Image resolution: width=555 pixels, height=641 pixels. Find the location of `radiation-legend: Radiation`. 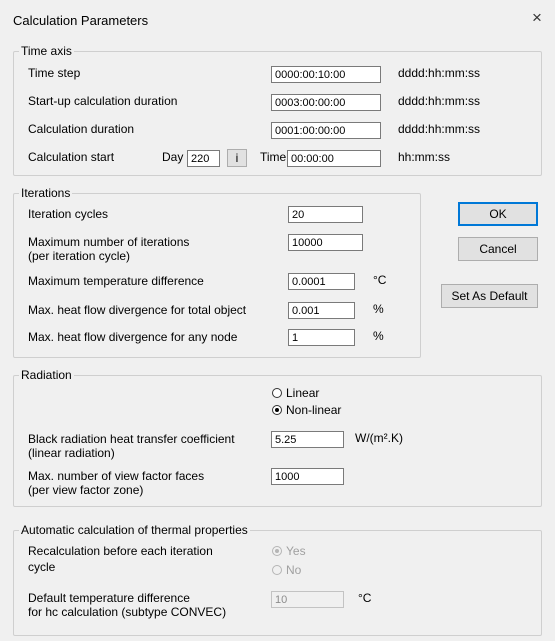

radiation-legend: Radiation is located at coordinates (46, 375).